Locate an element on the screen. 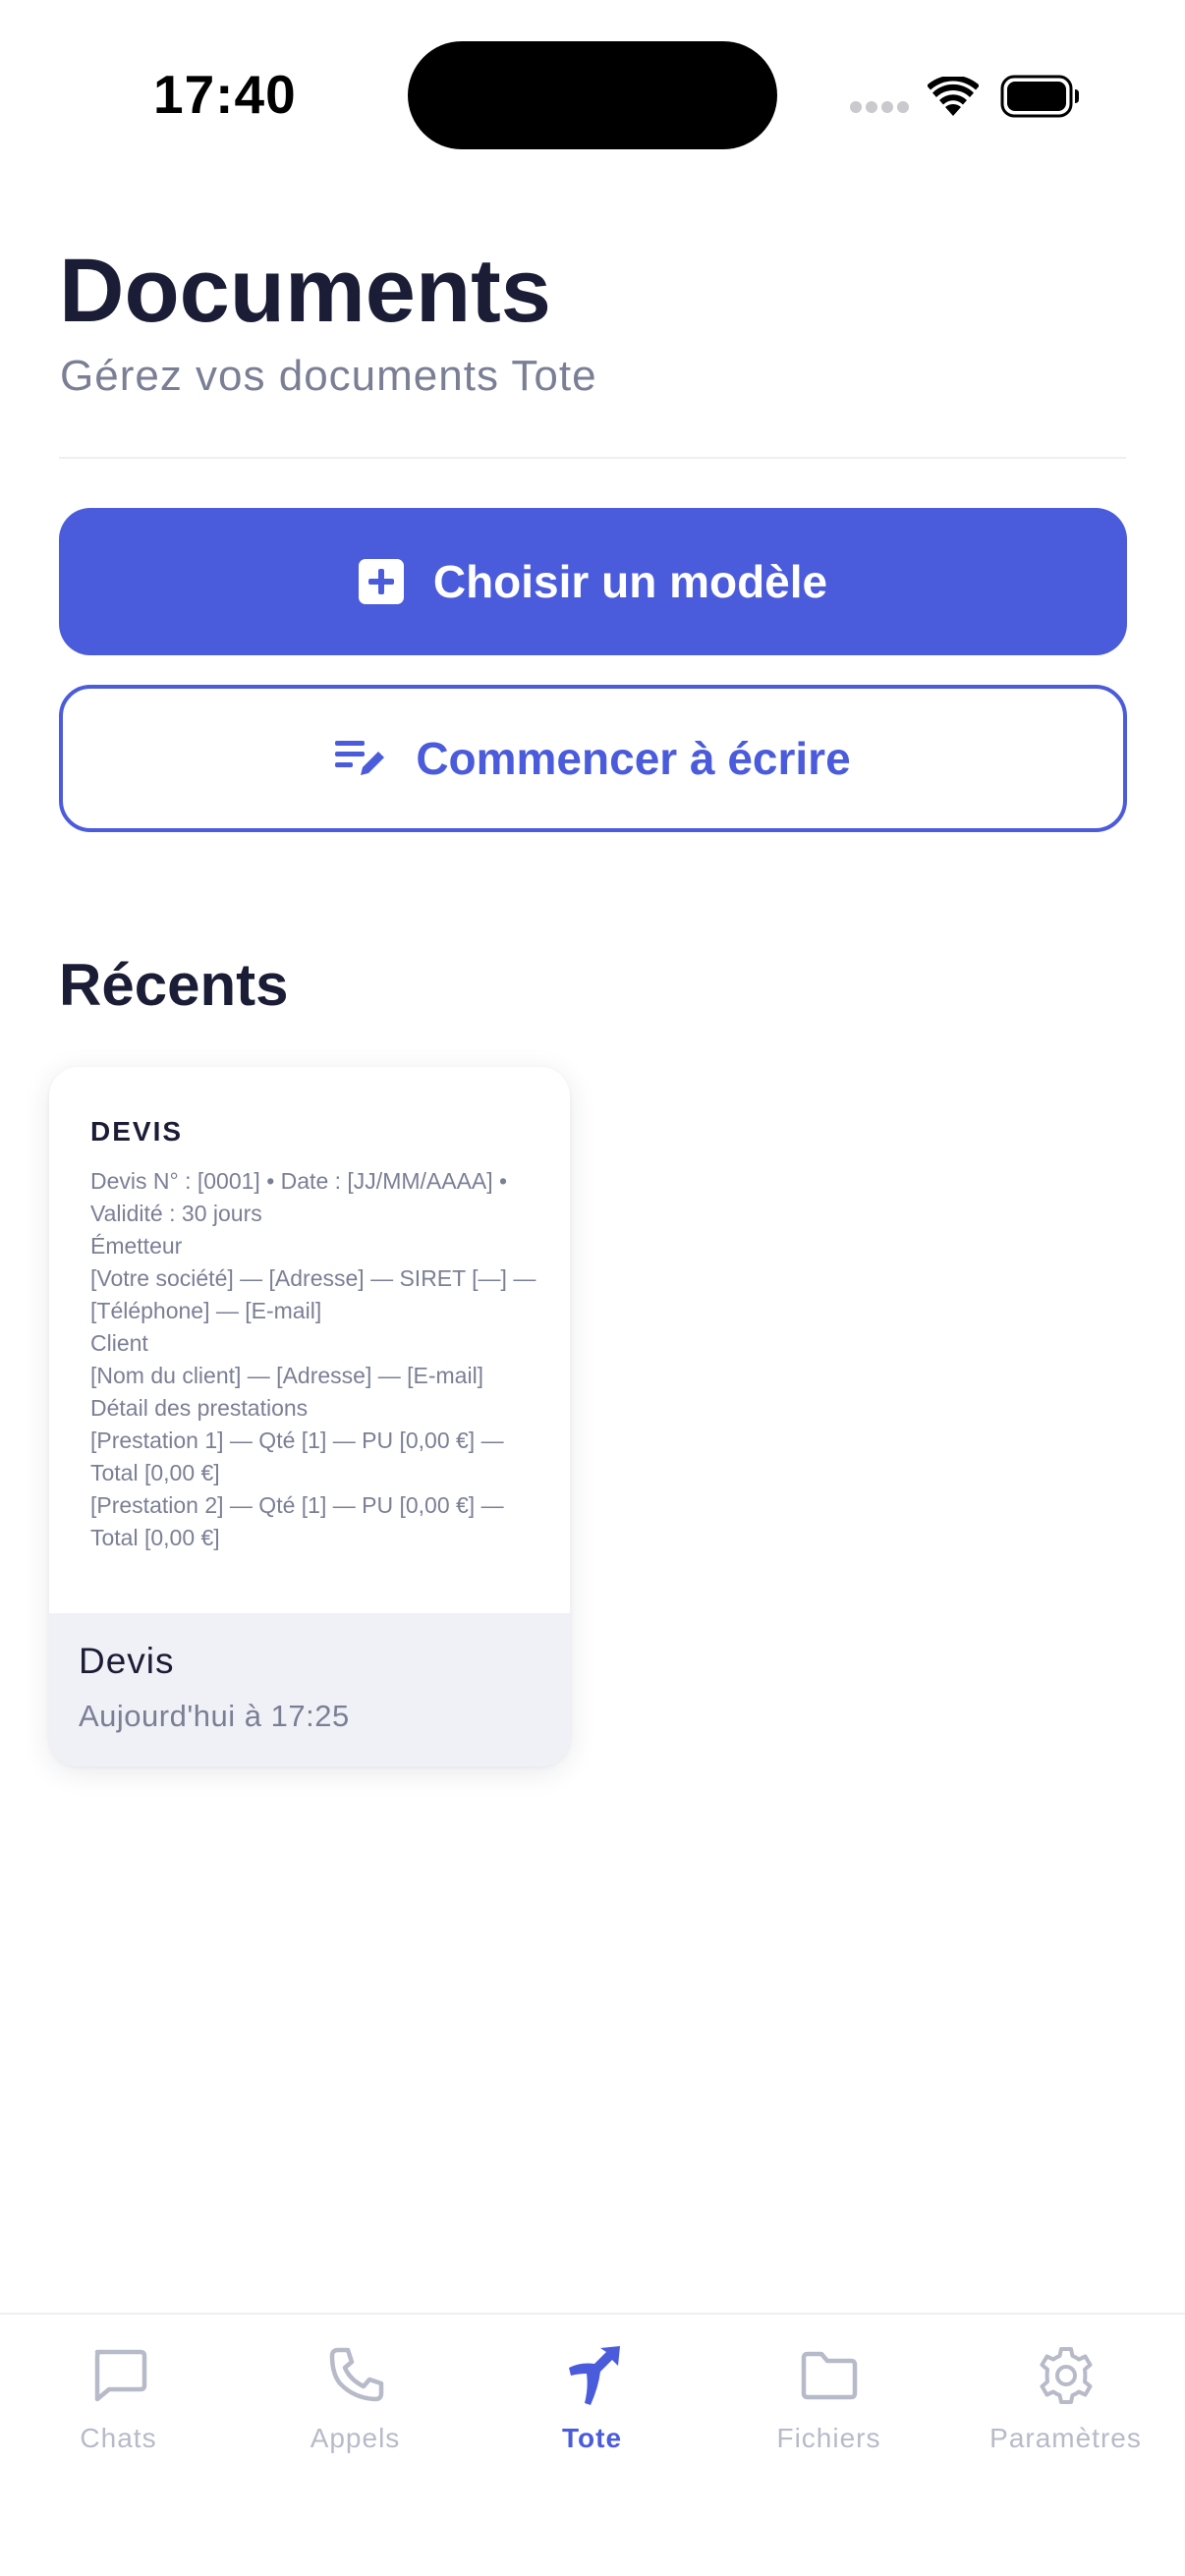 This screenshot has height=2576, width=1185. tab-parametres: Paramètres is located at coordinates (1065, 2413).